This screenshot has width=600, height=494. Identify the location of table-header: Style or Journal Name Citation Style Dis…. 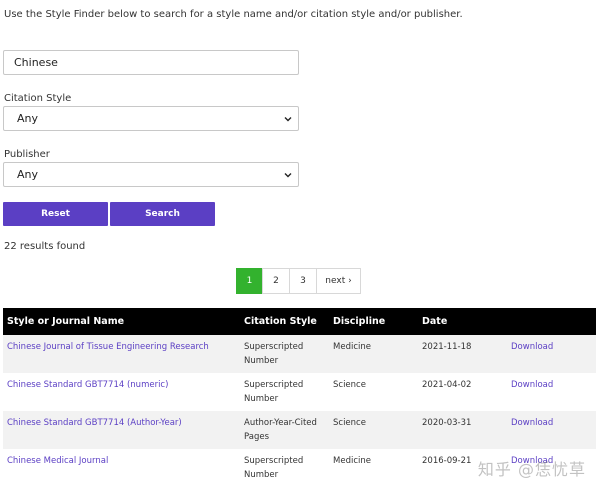
(299, 321).